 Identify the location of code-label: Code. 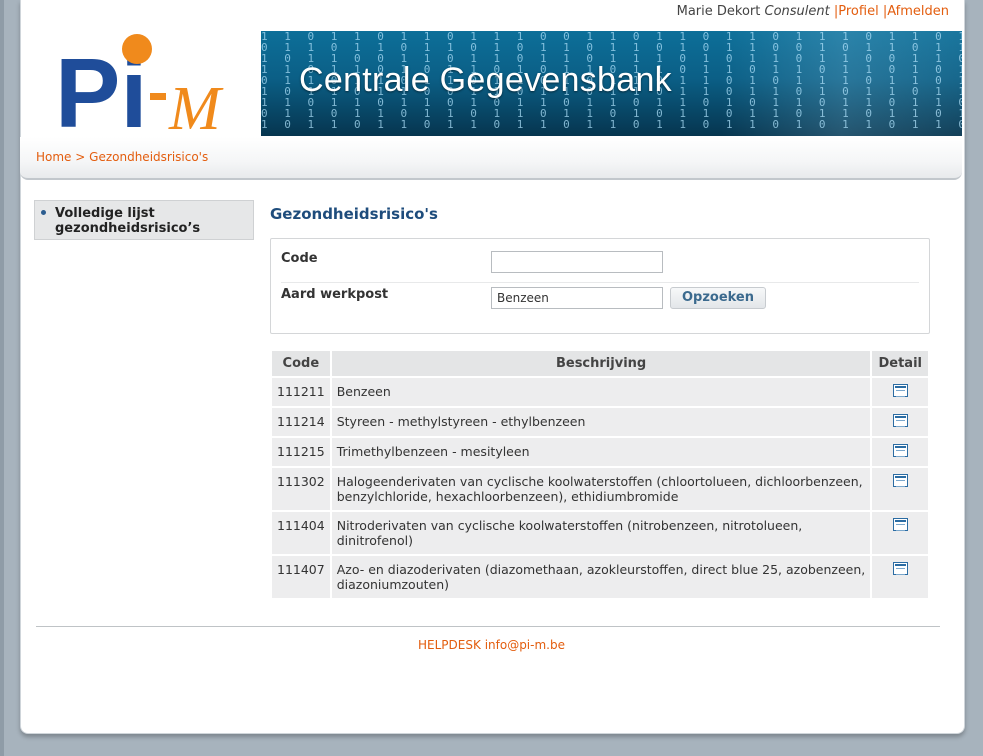
(299, 258).